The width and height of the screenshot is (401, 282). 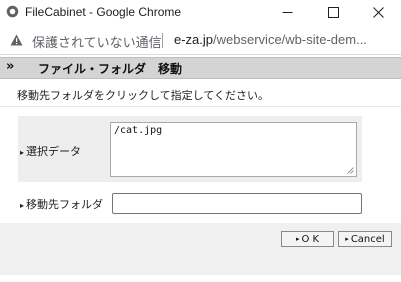 I want to click on not-secure-label: 保護されていない通信, so click(x=97, y=41).